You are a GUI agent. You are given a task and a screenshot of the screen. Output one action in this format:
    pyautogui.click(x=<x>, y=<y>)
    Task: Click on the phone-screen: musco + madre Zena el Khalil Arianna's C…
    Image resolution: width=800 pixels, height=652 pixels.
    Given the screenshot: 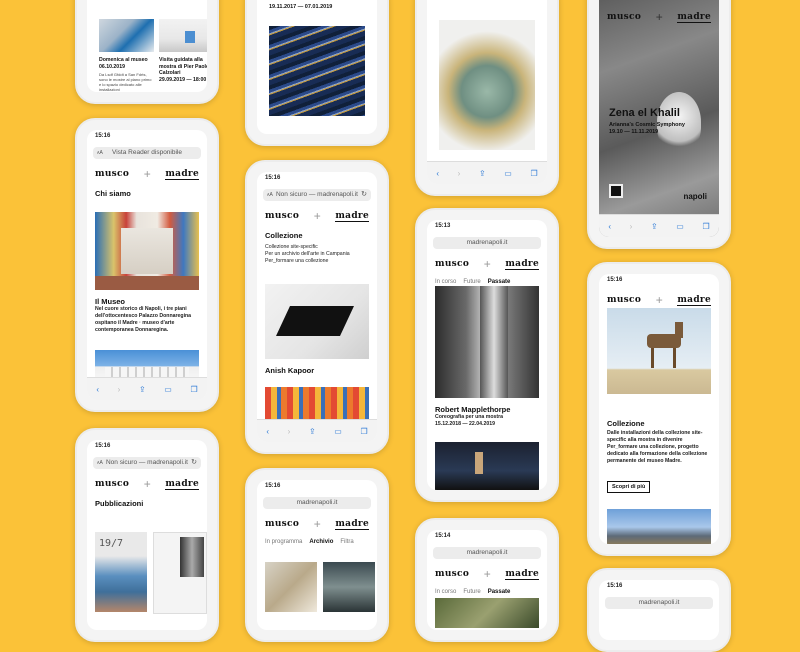 What is the action you would take?
    pyautogui.click(x=659, y=118)
    